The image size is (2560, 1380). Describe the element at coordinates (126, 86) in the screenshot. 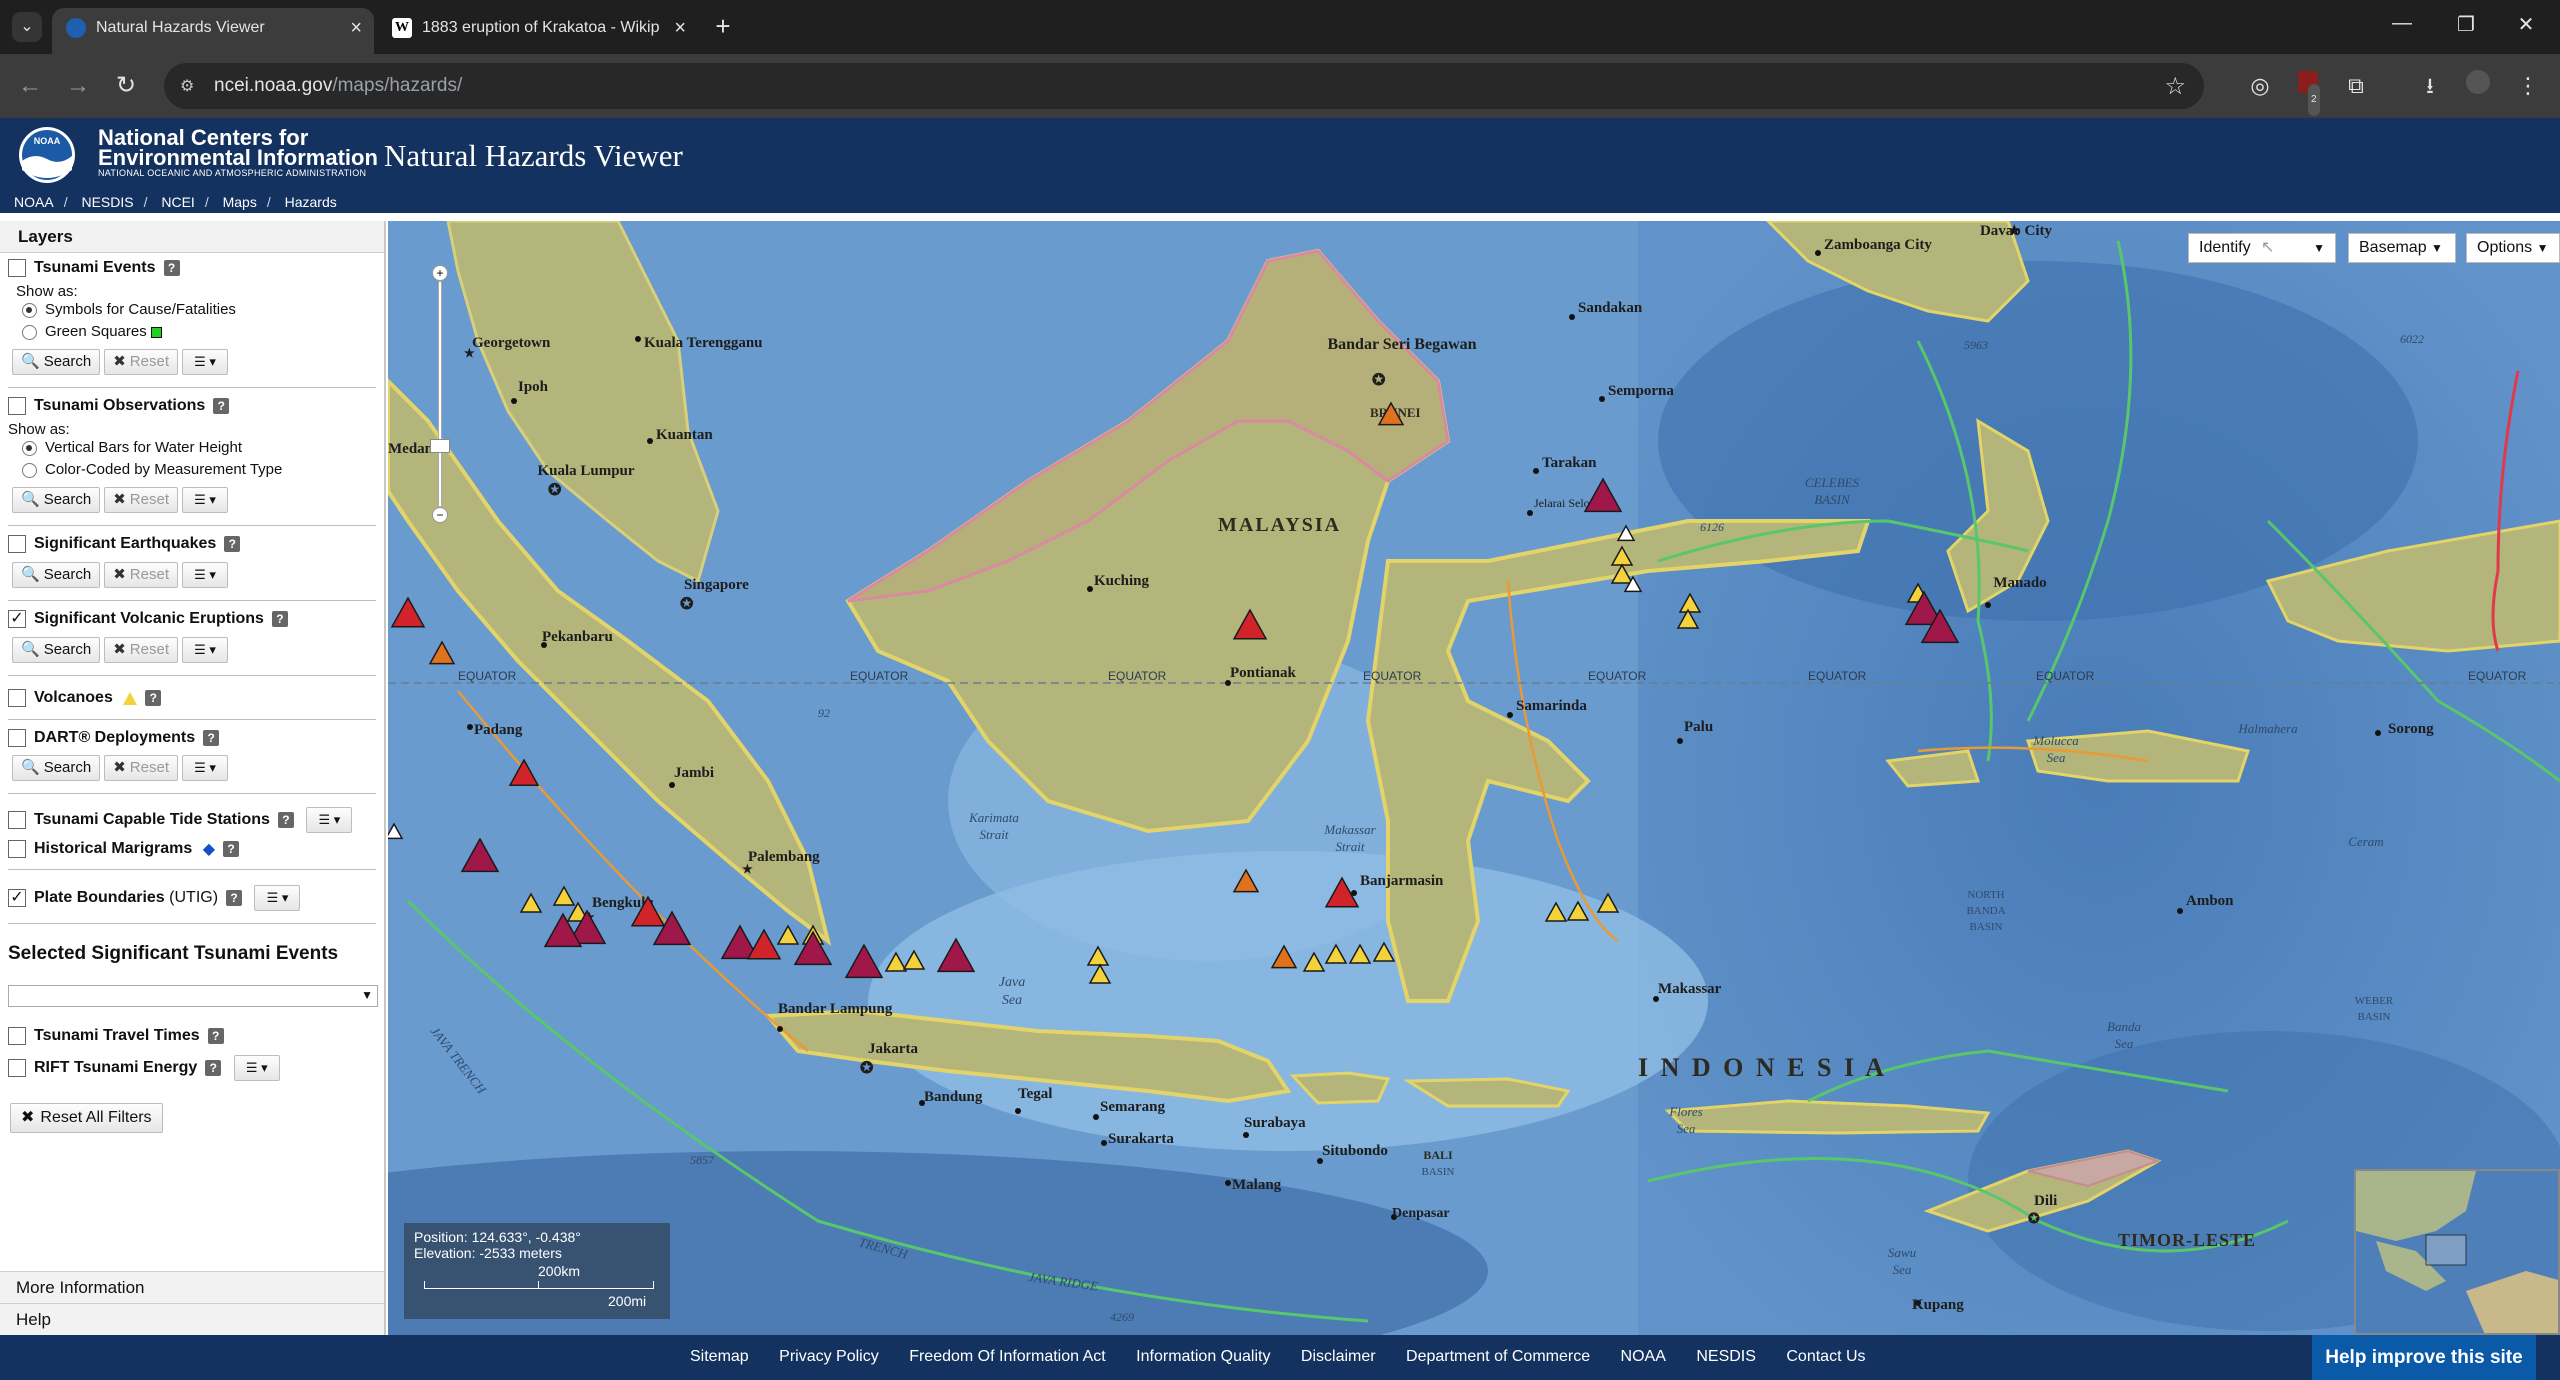

I see `reload-icon: ↻` at that location.